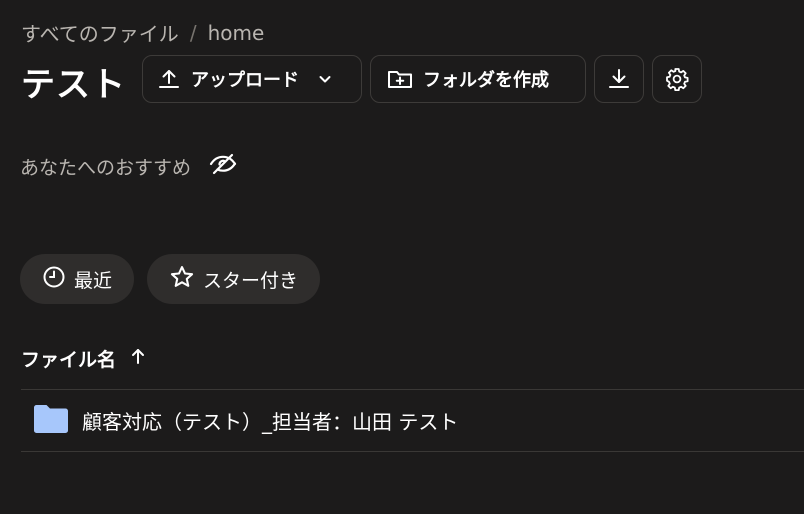 The height and width of the screenshot is (514, 804). I want to click on filter-recent: 最近, so click(77, 279).